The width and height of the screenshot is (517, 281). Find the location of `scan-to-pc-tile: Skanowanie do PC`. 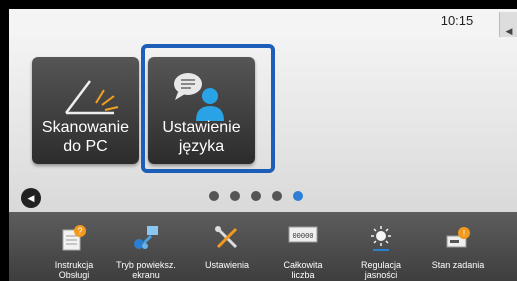

scan-to-pc-tile: Skanowanie do PC is located at coordinates (85, 110).